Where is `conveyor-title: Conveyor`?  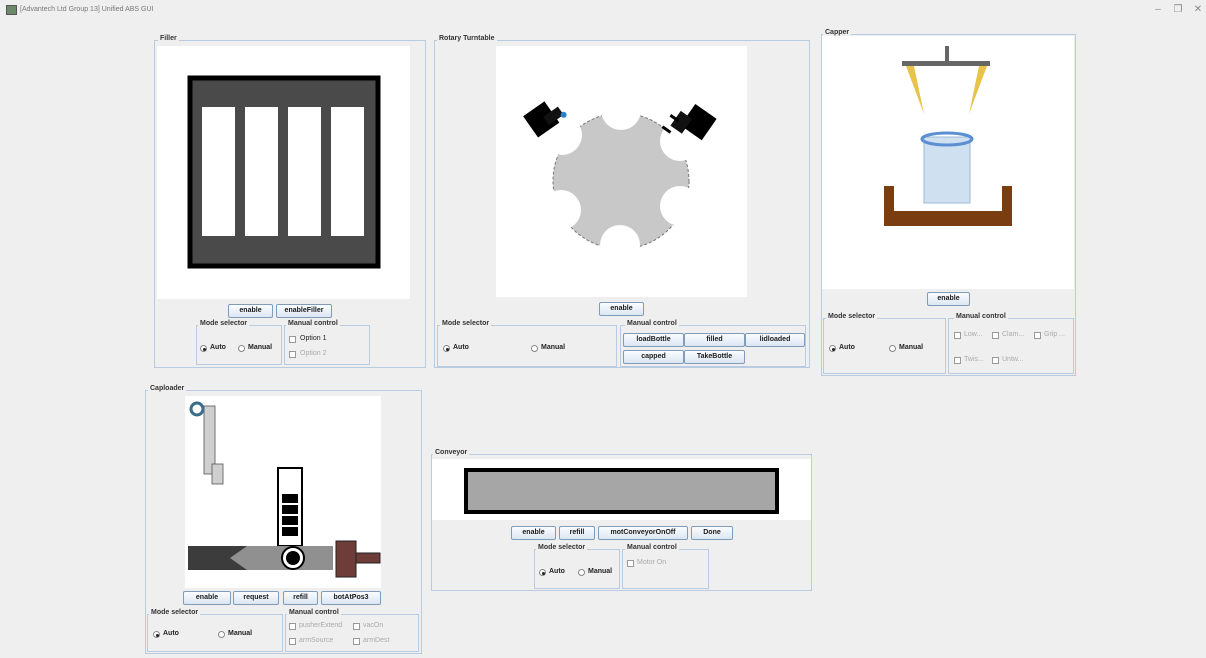 conveyor-title: Conveyor is located at coordinates (451, 452).